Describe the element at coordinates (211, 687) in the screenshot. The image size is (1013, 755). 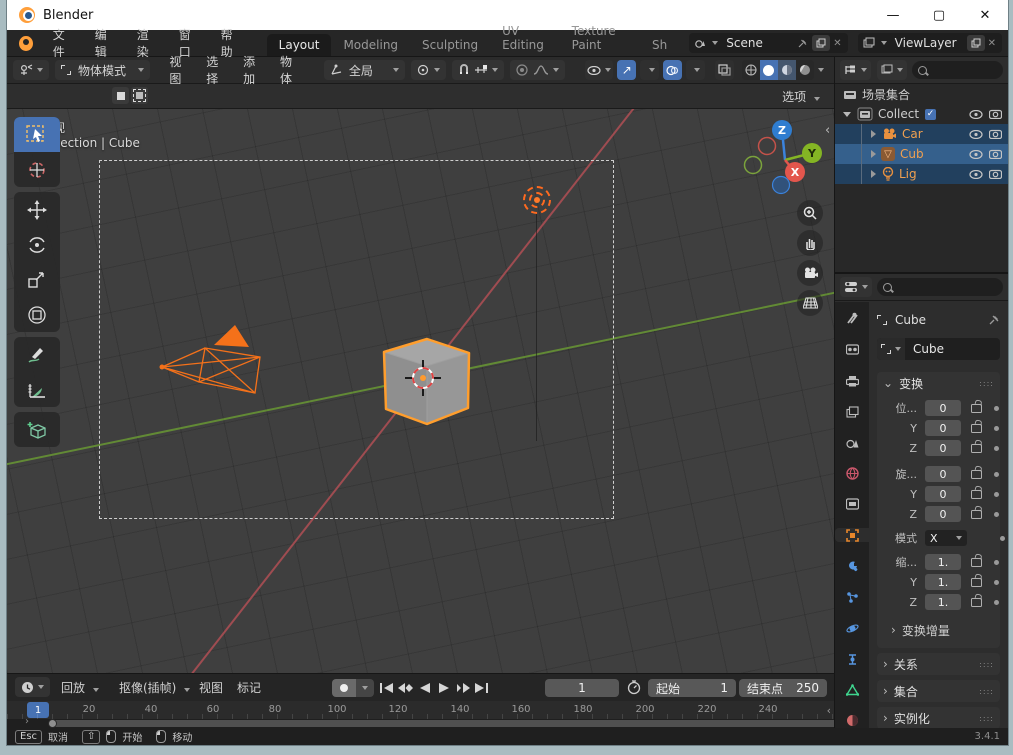
I see `timeline-menu-view: 视图` at that location.